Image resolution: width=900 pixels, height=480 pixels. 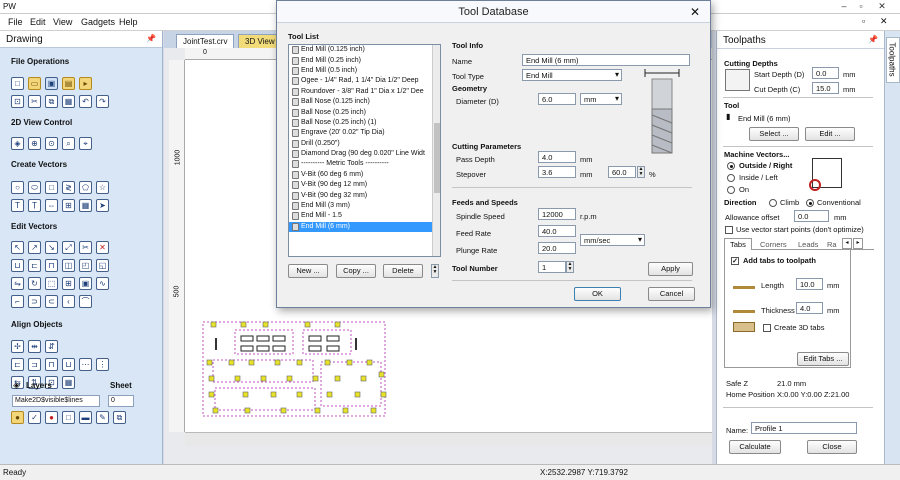 What do you see at coordinates (844, 6) in the screenshot?
I see `minimize-icon: –` at bounding box center [844, 6].